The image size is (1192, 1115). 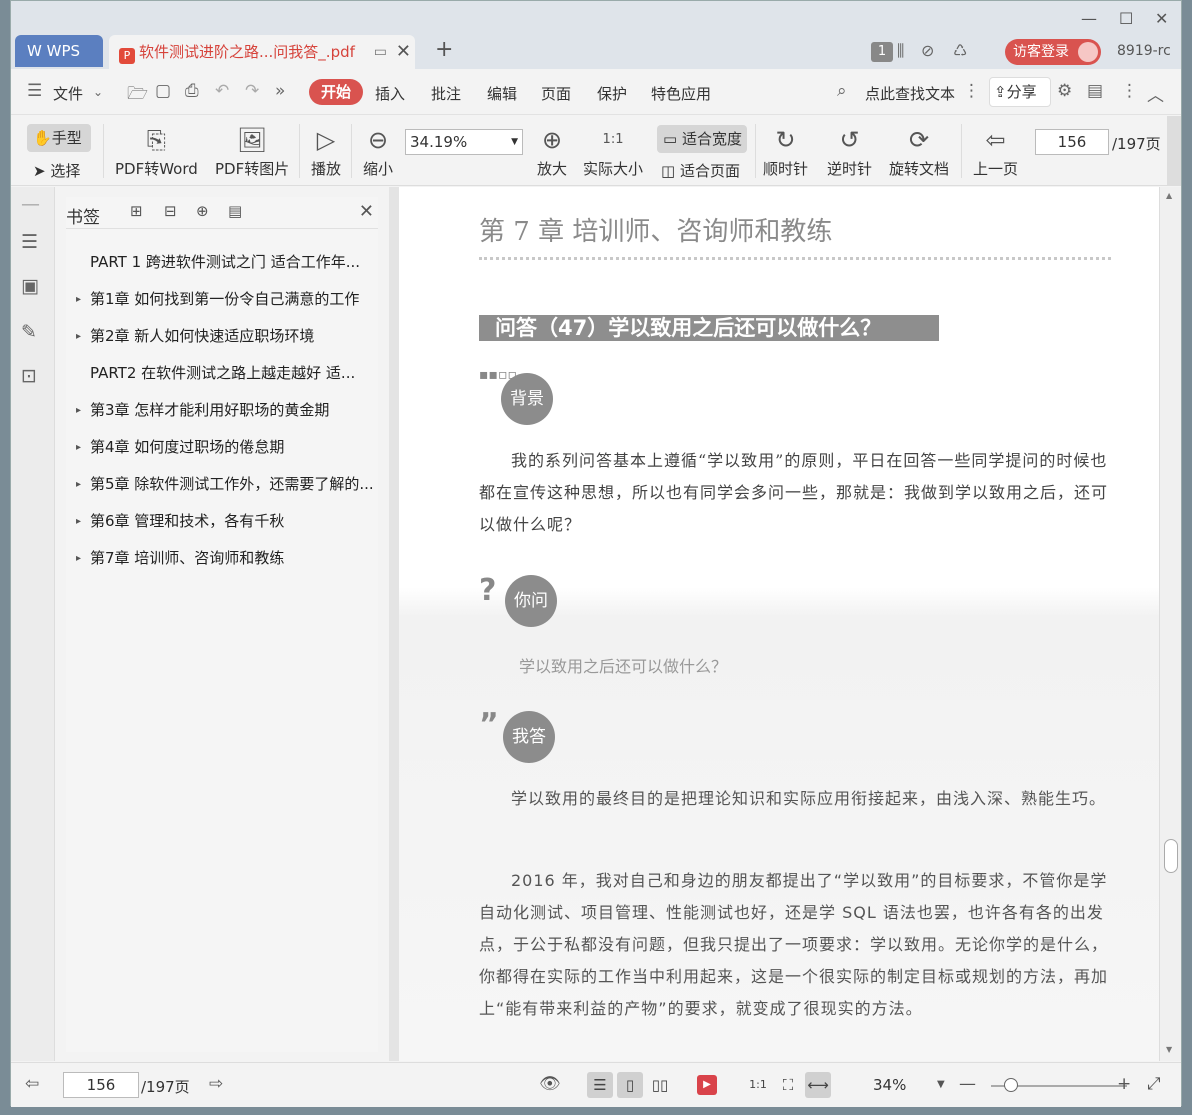 I want to click on more-chevron-icon: », so click(x=280, y=91).